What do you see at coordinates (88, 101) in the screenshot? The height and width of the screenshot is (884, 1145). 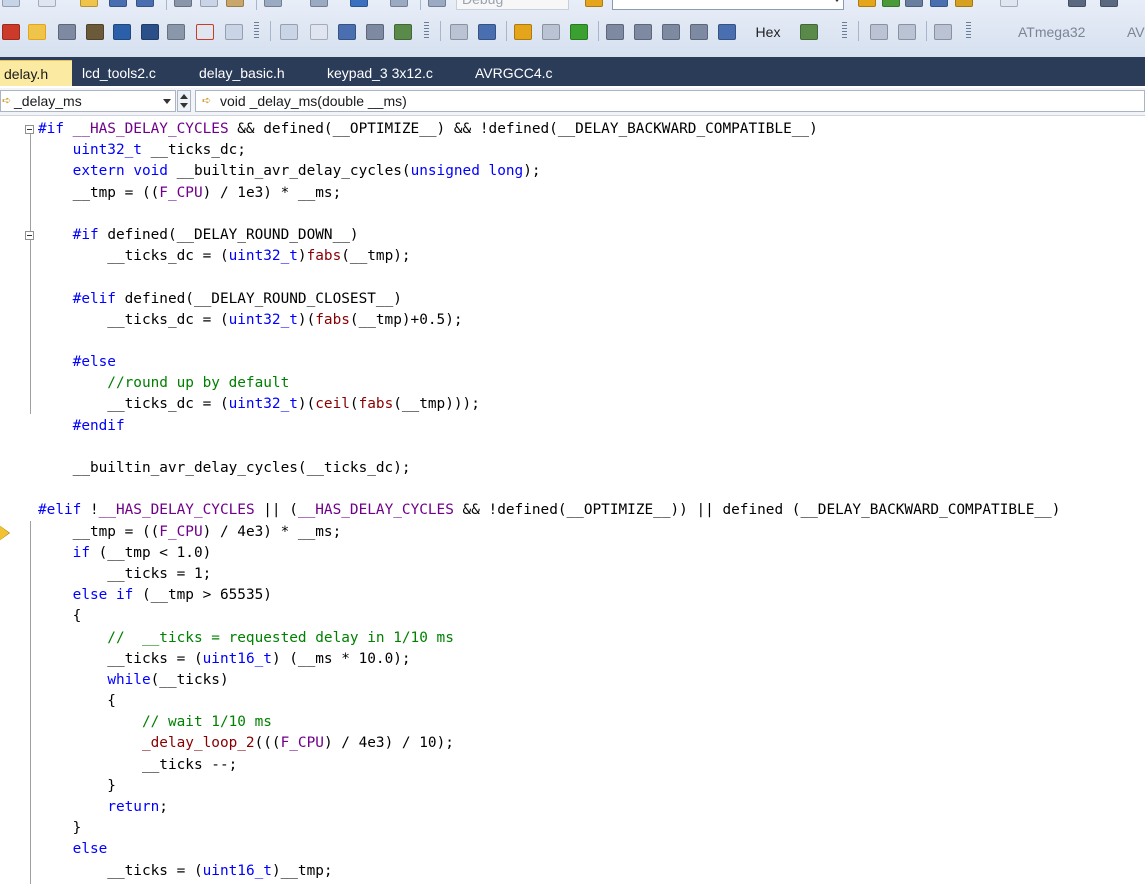 I see `scope-dropdown: ➪ _delay_ms` at bounding box center [88, 101].